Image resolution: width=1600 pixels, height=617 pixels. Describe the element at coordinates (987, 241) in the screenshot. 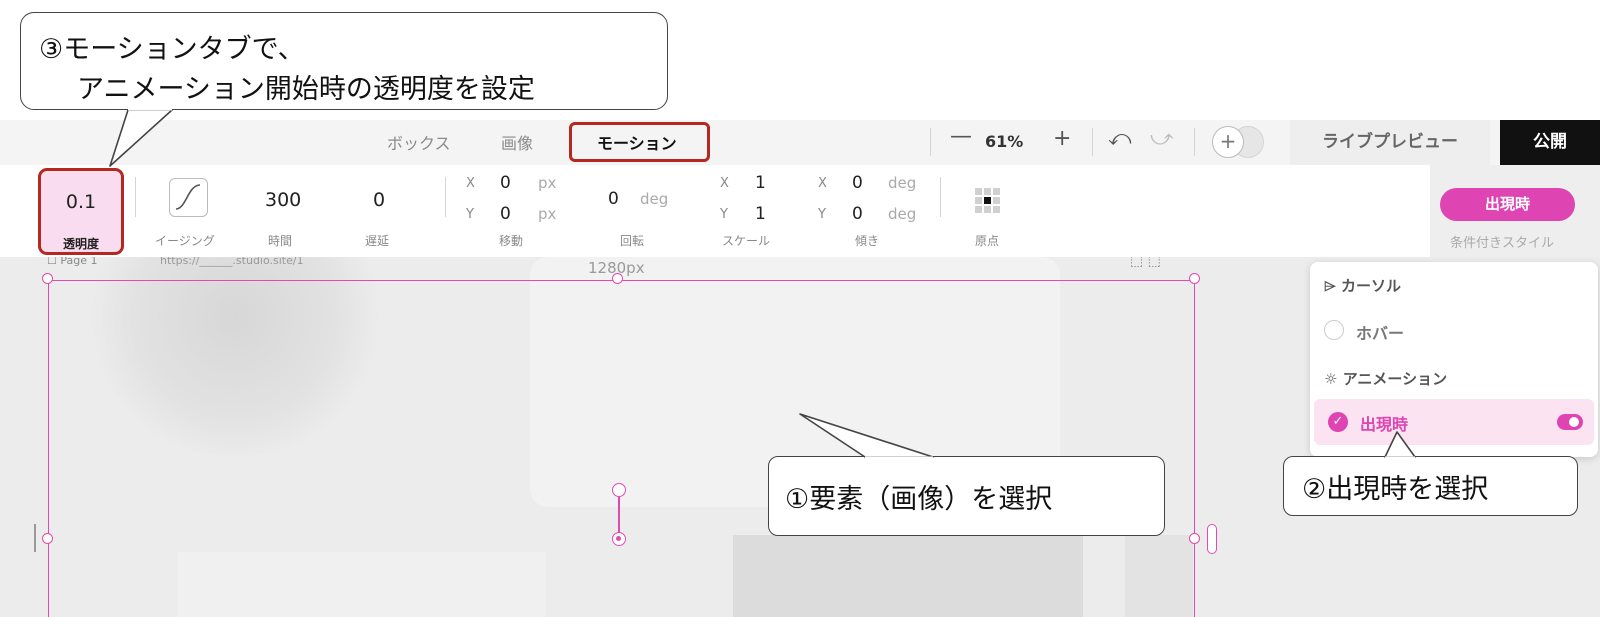

I see `origin-label: 原点` at that location.